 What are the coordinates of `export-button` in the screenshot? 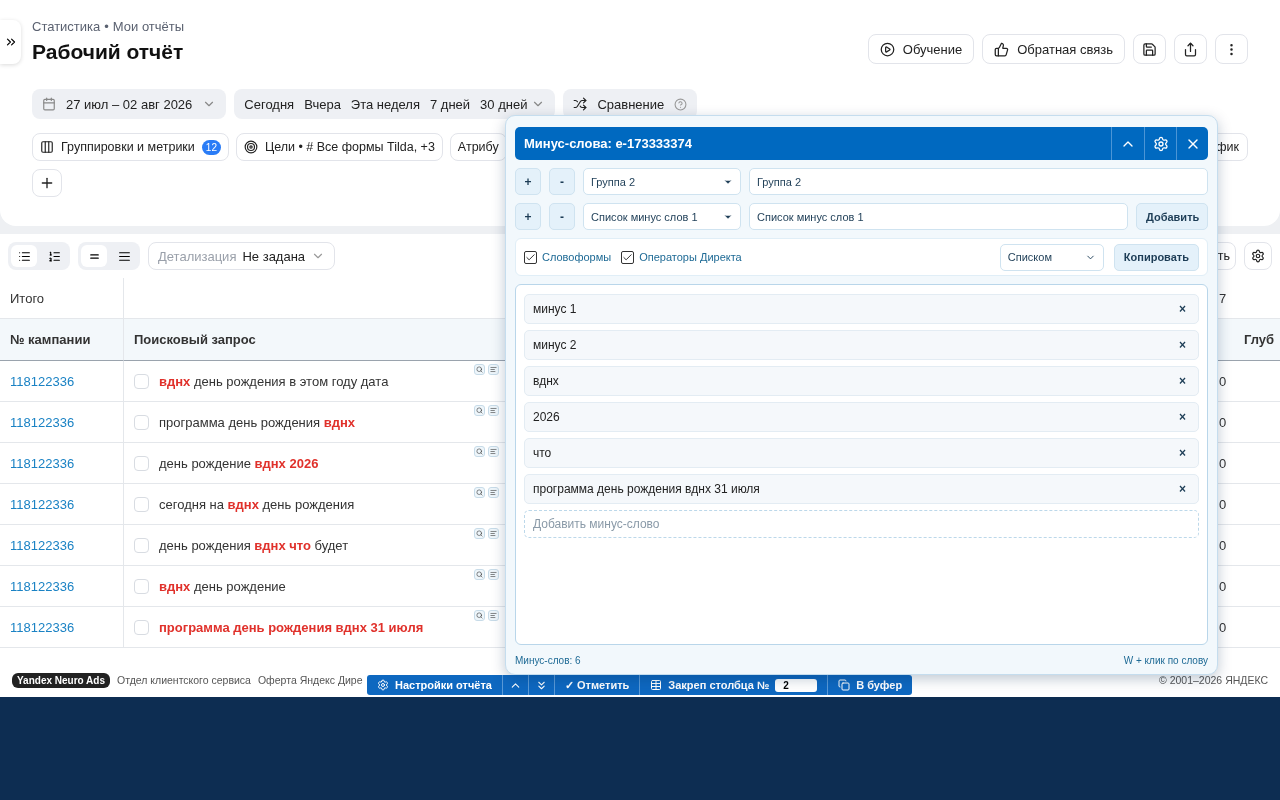 It's located at (1190, 49).